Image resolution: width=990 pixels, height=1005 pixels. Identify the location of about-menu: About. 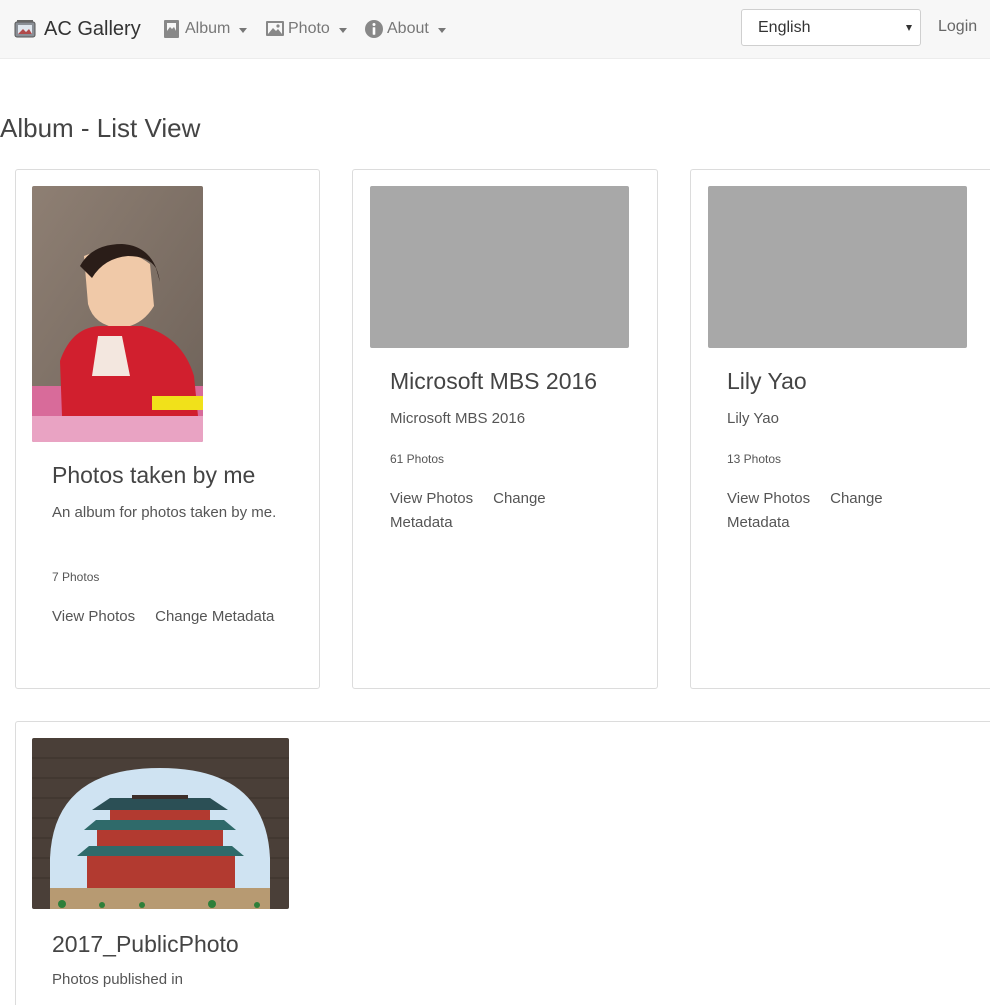
(405, 29).